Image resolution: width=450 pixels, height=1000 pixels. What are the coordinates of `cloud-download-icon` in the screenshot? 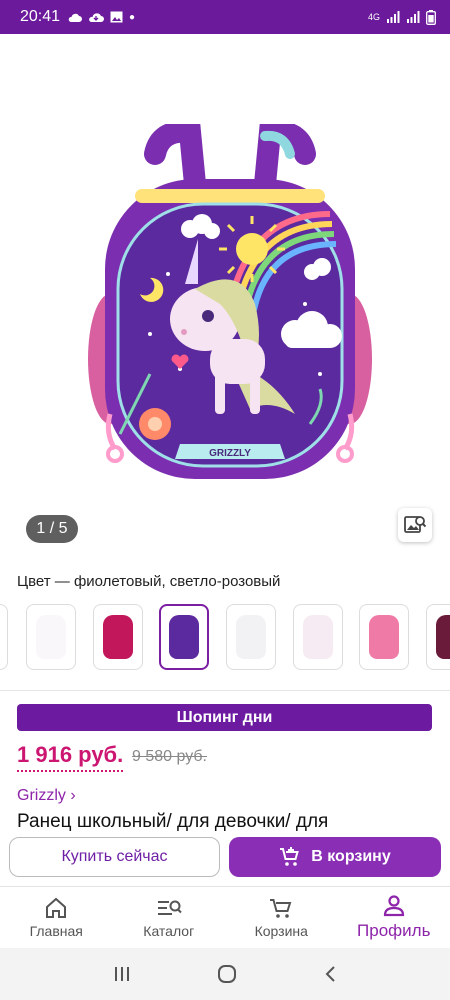 It's located at (97, 17).